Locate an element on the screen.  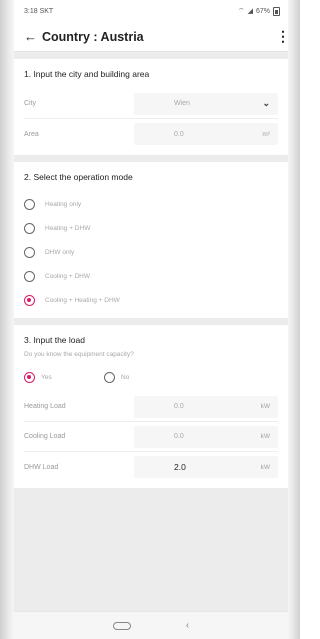
no-label: No is located at coordinates (125, 377).